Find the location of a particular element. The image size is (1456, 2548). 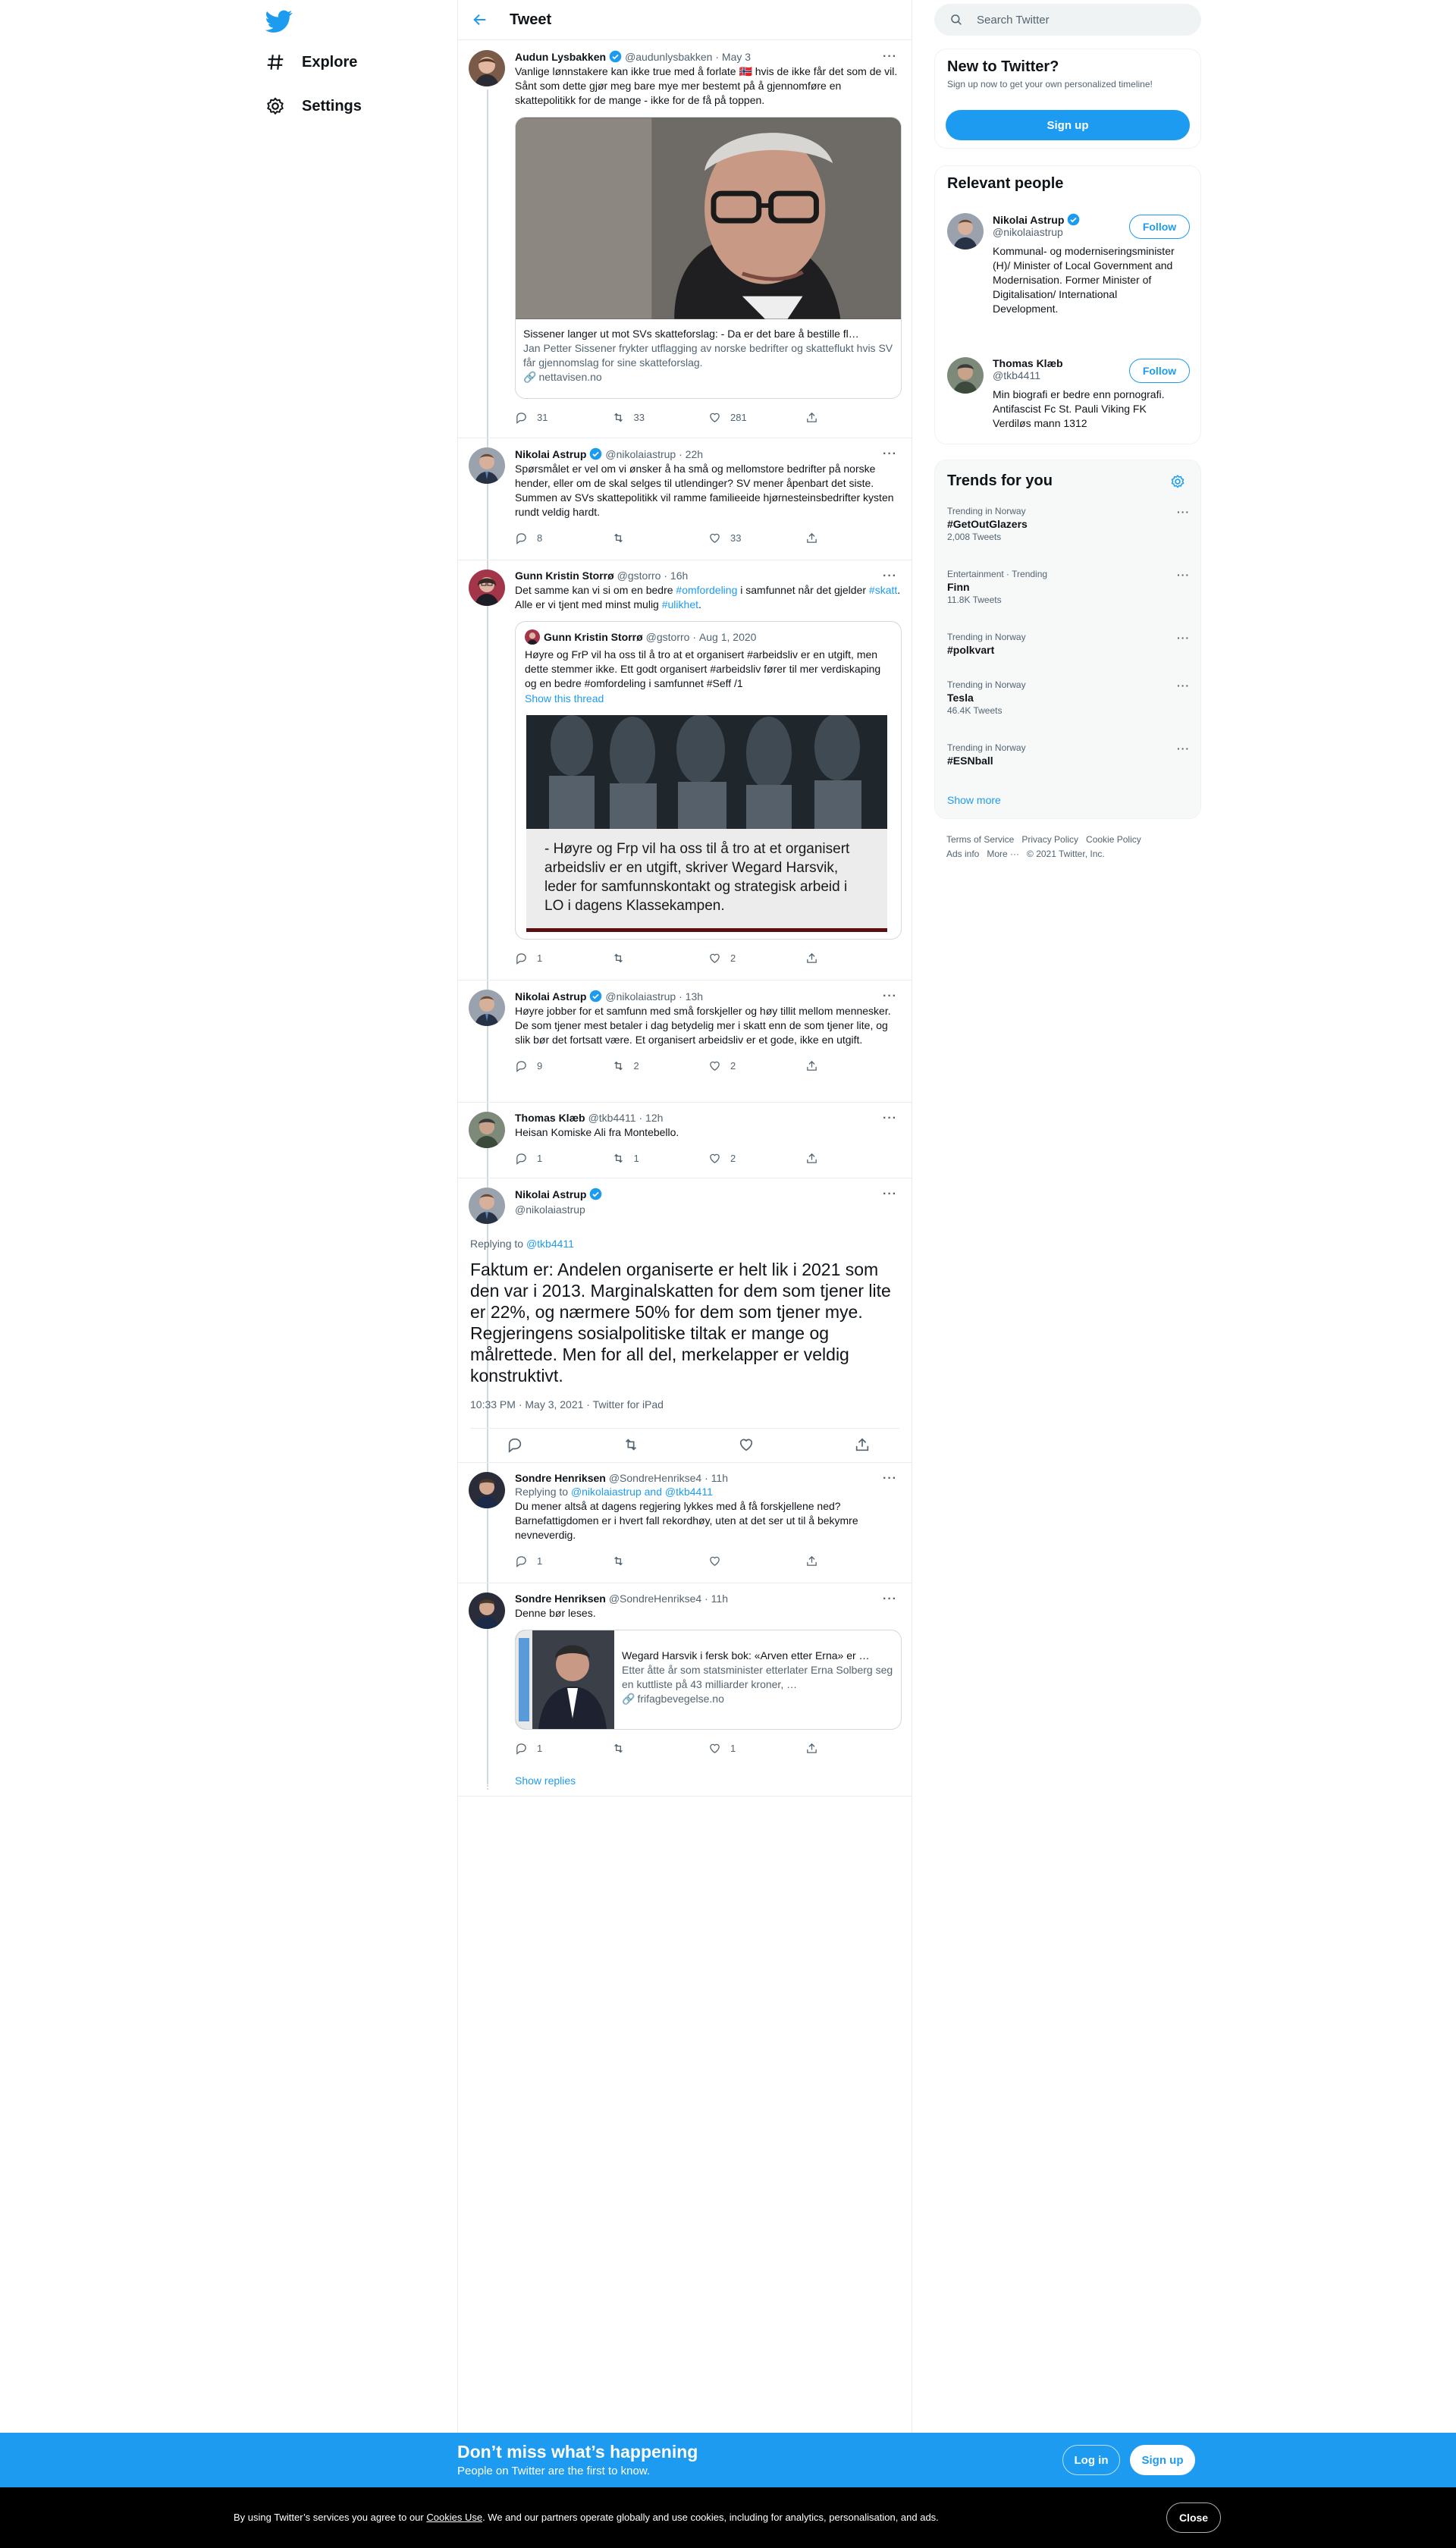

tweet-time: 12h is located at coordinates (654, 1118).